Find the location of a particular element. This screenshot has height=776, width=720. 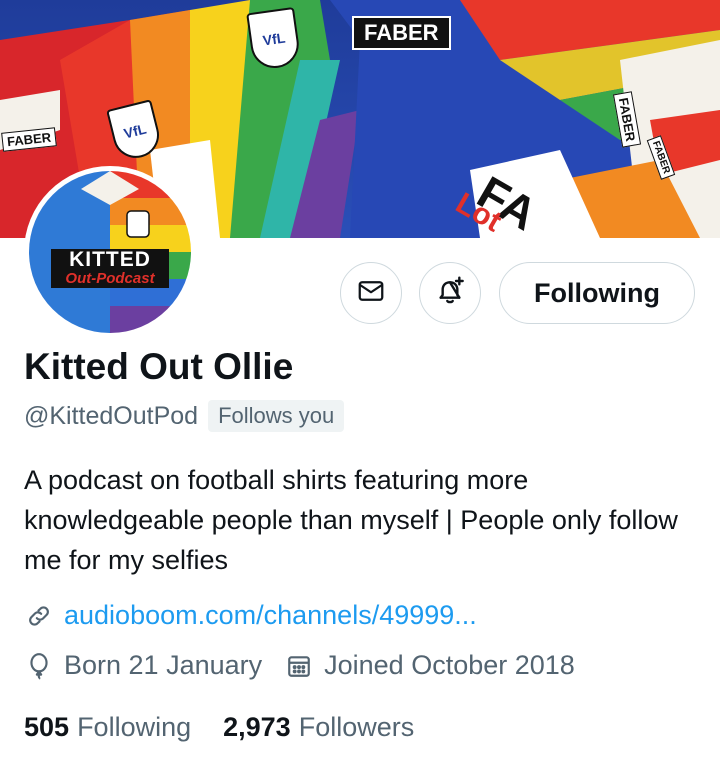

avatar-logo-line2: Out-Podcast is located at coordinates (110, 279).